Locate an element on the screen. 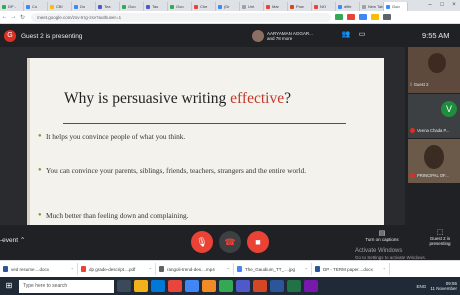  leave-call-button: ☎ is located at coordinates (230, 242).